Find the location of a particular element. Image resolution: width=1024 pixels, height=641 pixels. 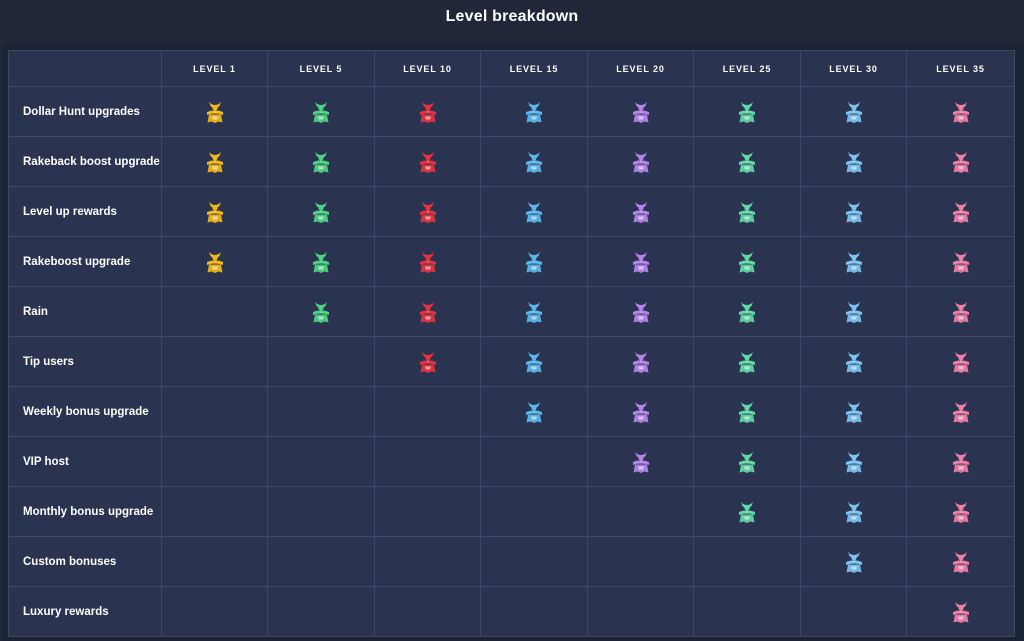

table-row: Level up rewards is located at coordinates (511, 211).